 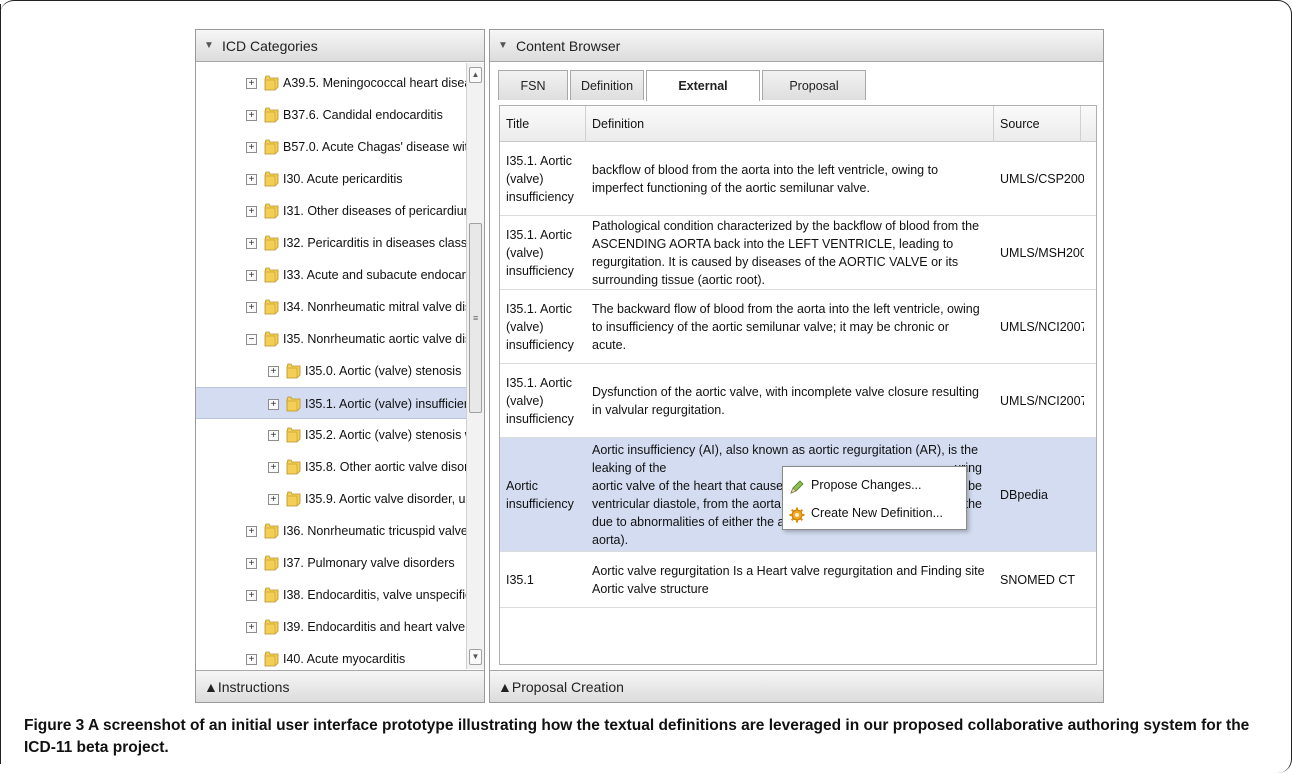 What do you see at coordinates (797, 485) in the screenshot?
I see `pencil-icon` at bounding box center [797, 485].